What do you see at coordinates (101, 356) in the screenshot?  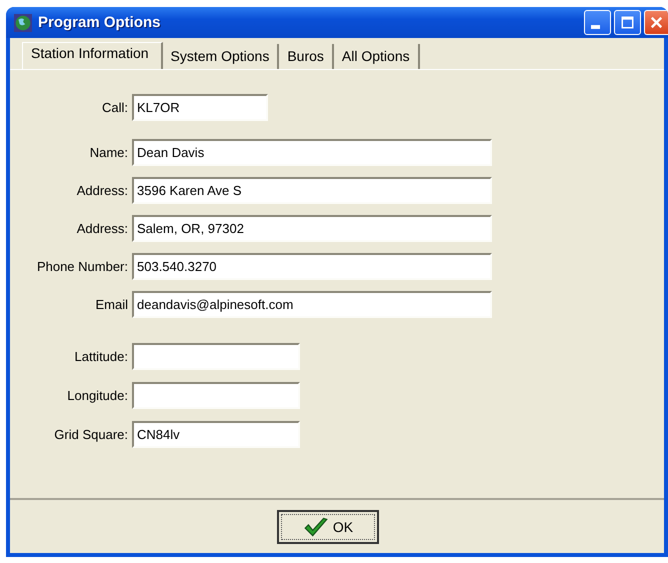 I see `field-label: Lattitude:` at bounding box center [101, 356].